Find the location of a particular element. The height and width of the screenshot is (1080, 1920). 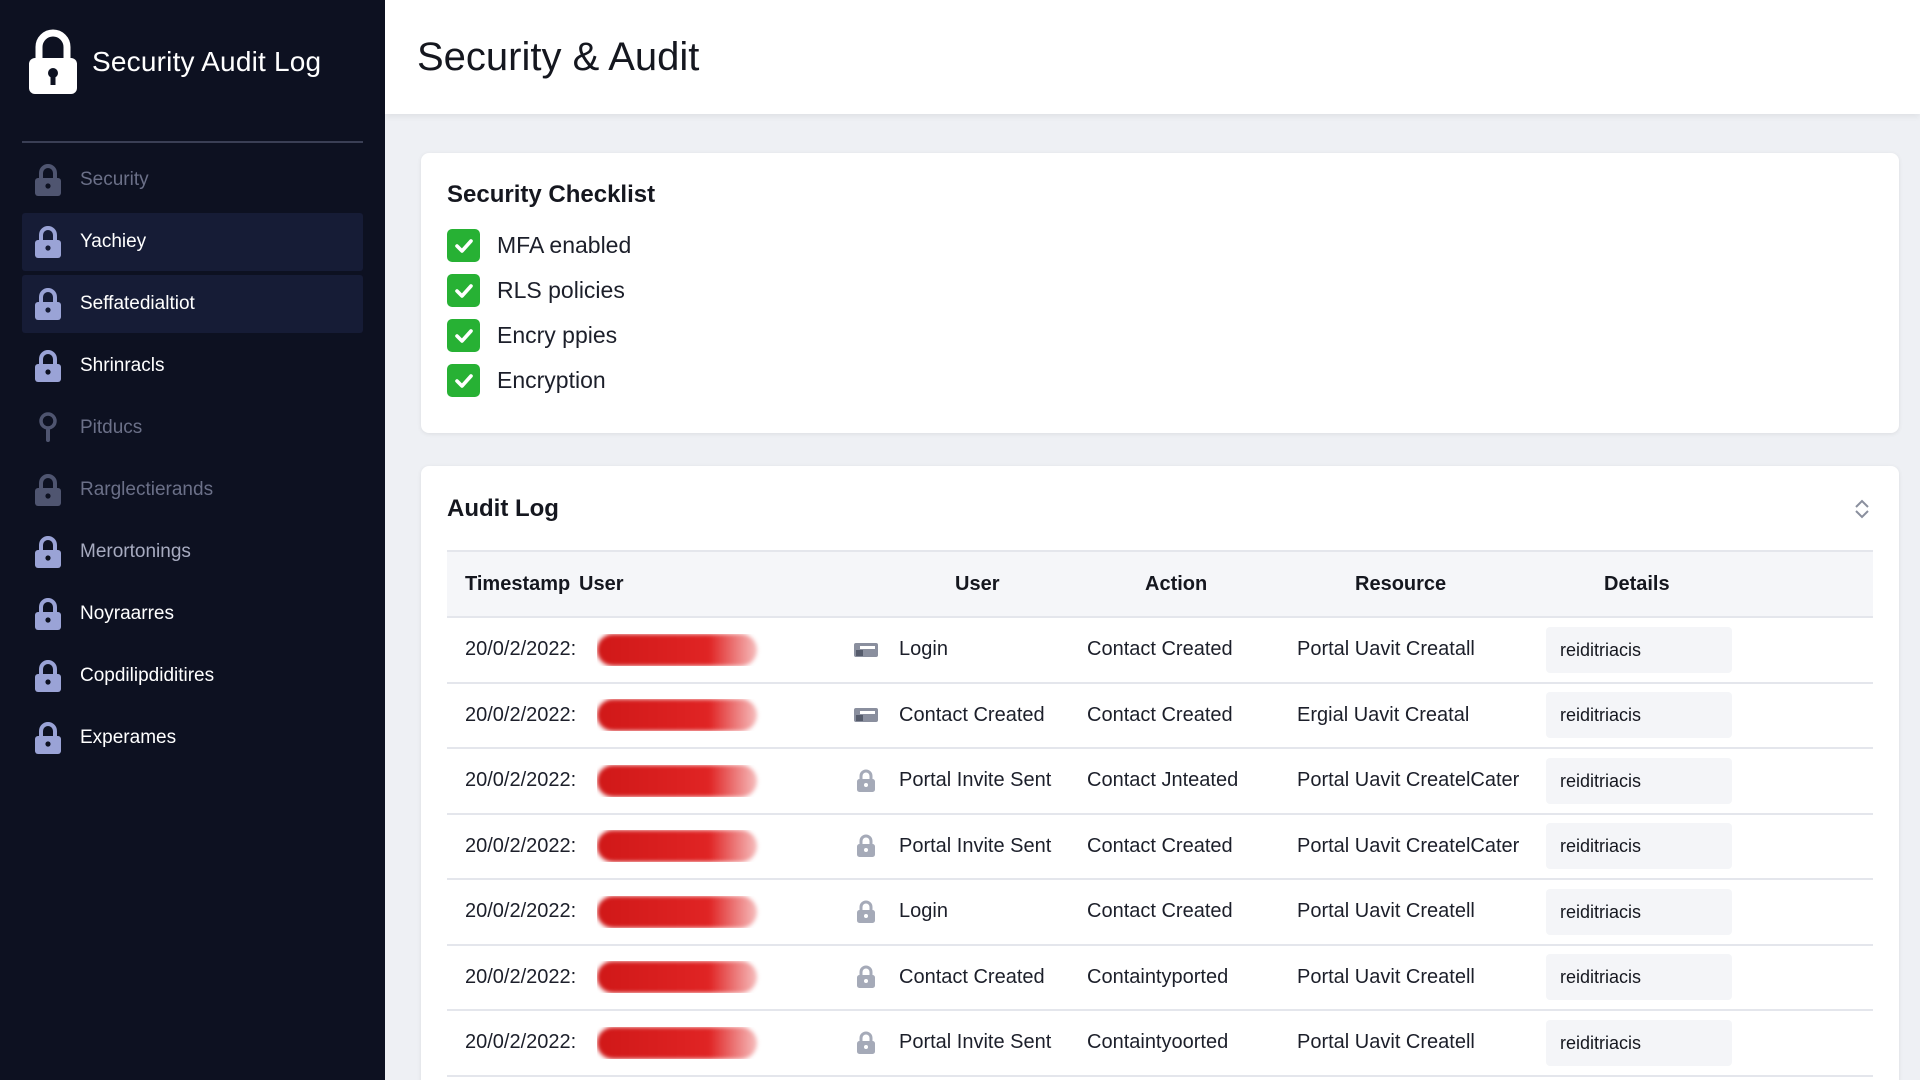

sidebar-item-label: Experames is located at coordinates (128, 737).